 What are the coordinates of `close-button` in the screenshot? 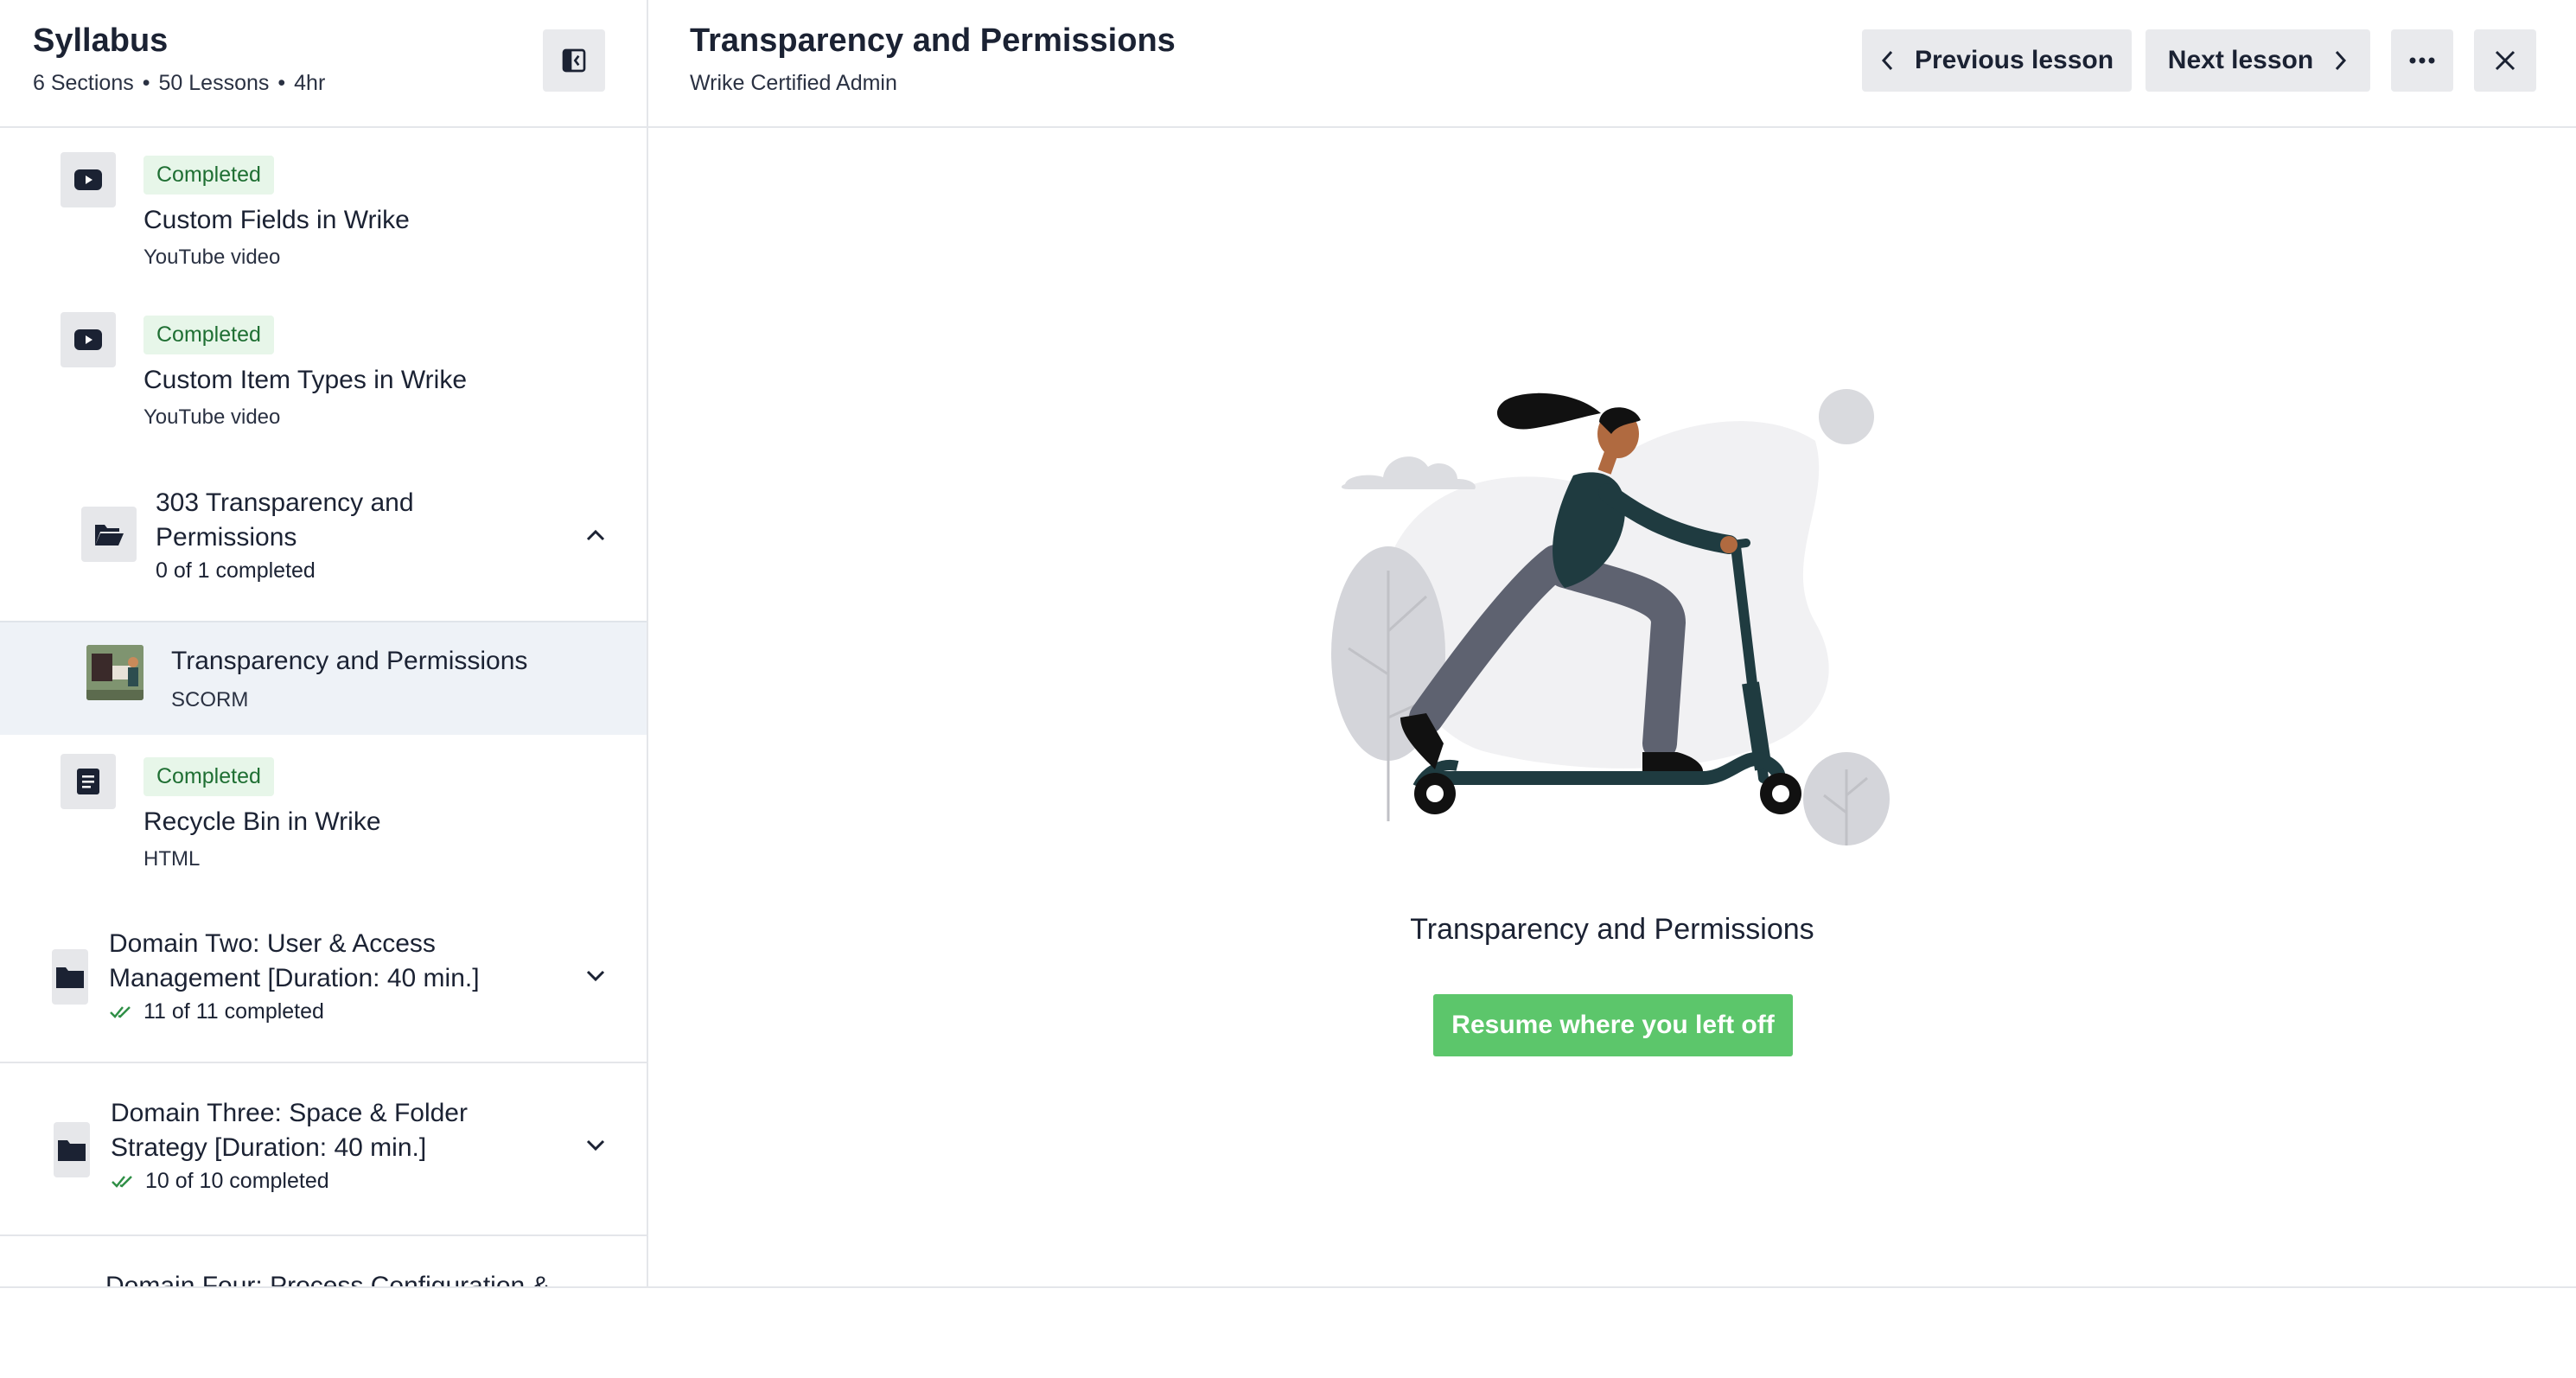 It's located at (2505, 61).